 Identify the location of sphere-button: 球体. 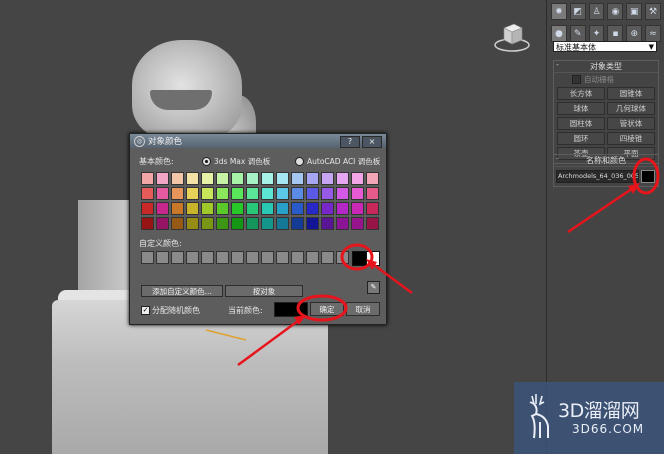
(581, 108).